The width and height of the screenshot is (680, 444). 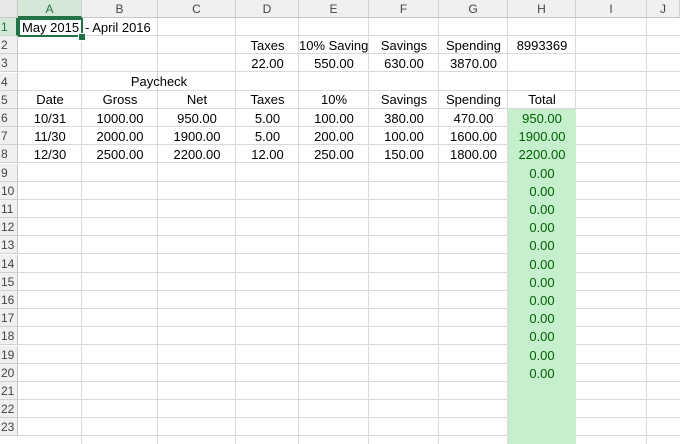 I want to click on cell-f2: Savings, so click(x=404, y=46).